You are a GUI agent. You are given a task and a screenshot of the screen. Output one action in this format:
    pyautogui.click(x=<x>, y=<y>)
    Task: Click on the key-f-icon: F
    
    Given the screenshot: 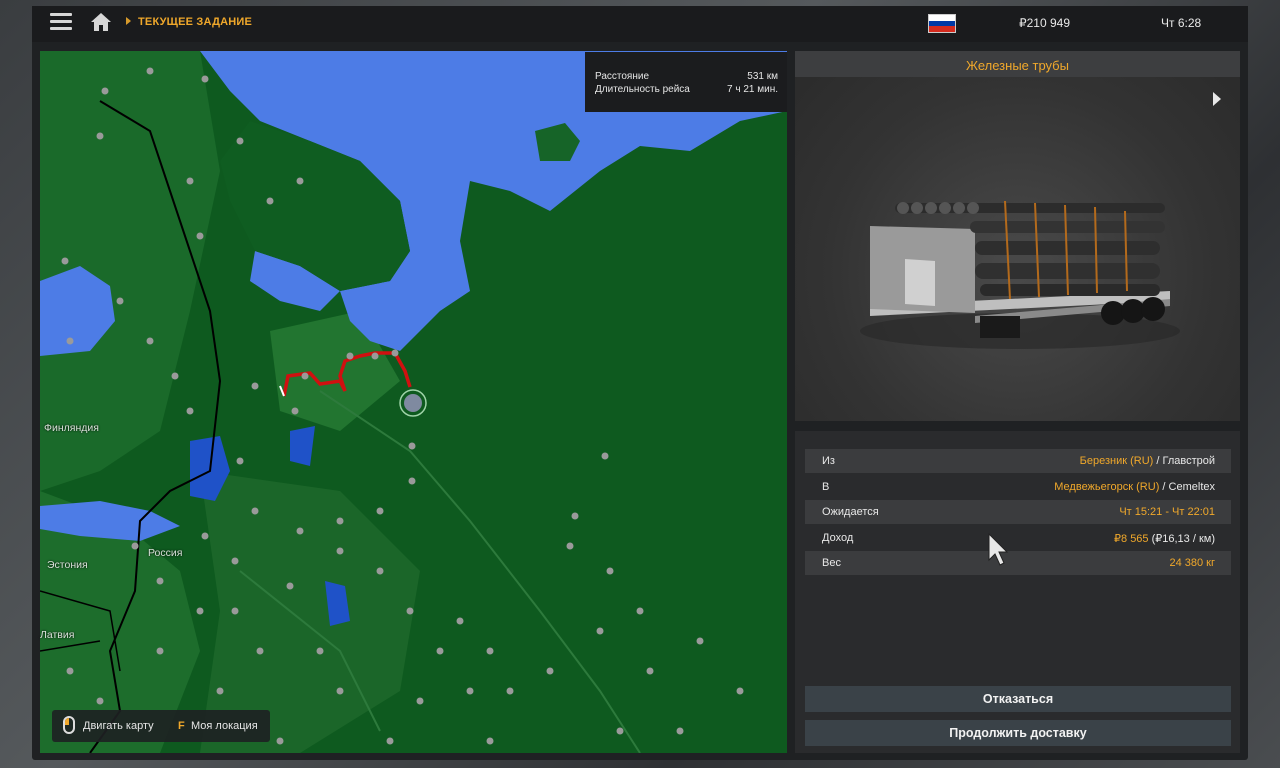 What is the action you would take?
    pyautogui.click(x=181, y=726)
    